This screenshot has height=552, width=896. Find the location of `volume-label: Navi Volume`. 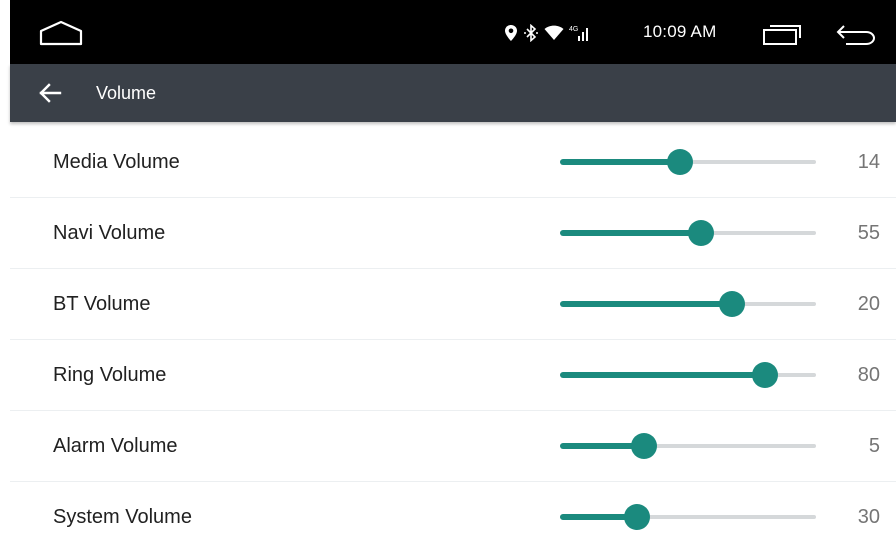

volume-label: Navi Volume is located at coordinates (109, 233).